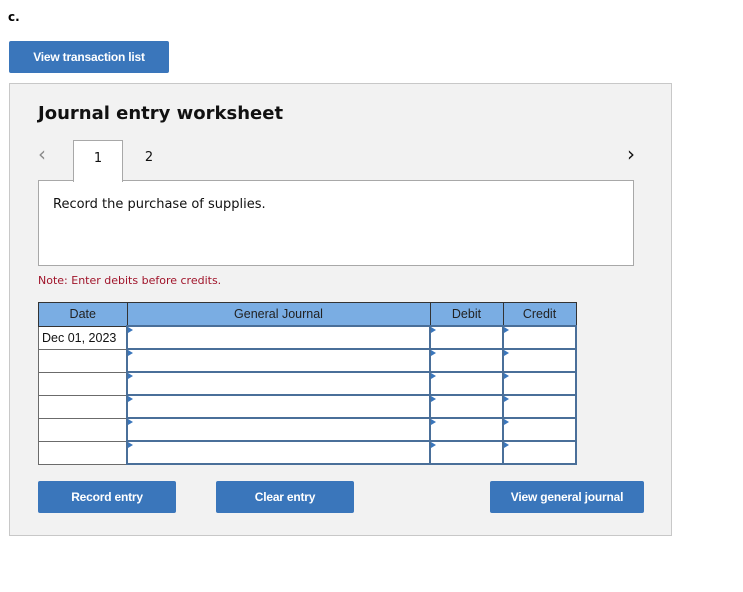  I want to click on worksheet-title: Journal entry worksheet, so click(161, 113).